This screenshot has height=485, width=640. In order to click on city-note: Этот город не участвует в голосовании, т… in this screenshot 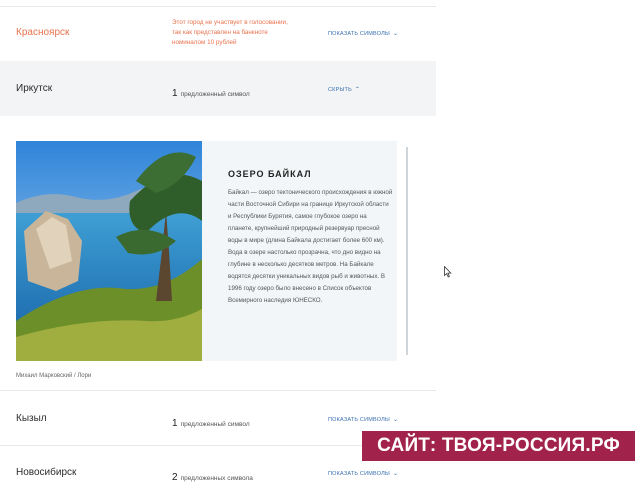, I will do `click(230, 32)`.